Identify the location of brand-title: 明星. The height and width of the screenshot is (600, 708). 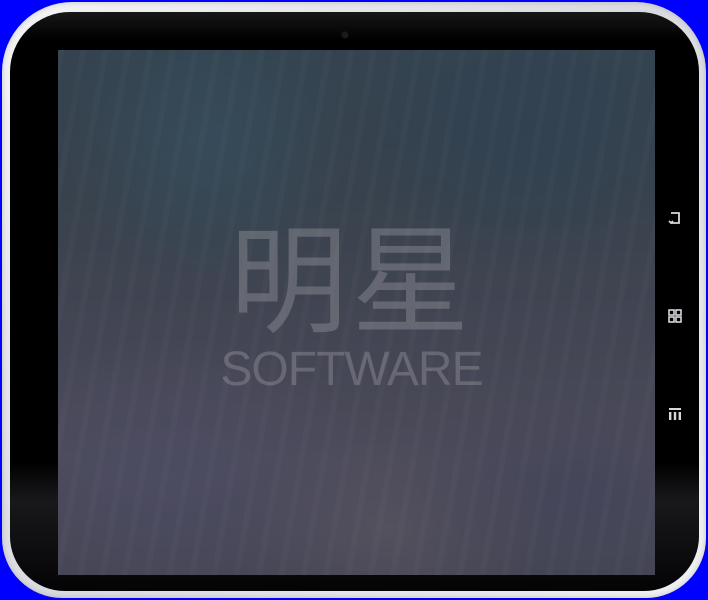
(351, 282).